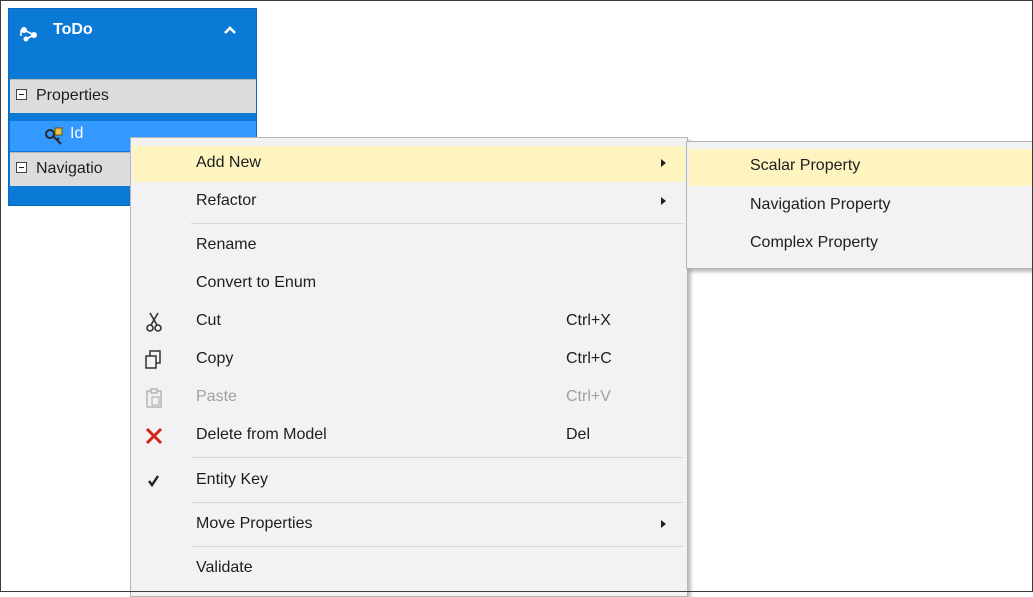 The image size is (1033, 597). What do you see at coordinates (232, 479) in the screenshot?
I see `menu-label: Entity Key` at bounding box center [232, 479].